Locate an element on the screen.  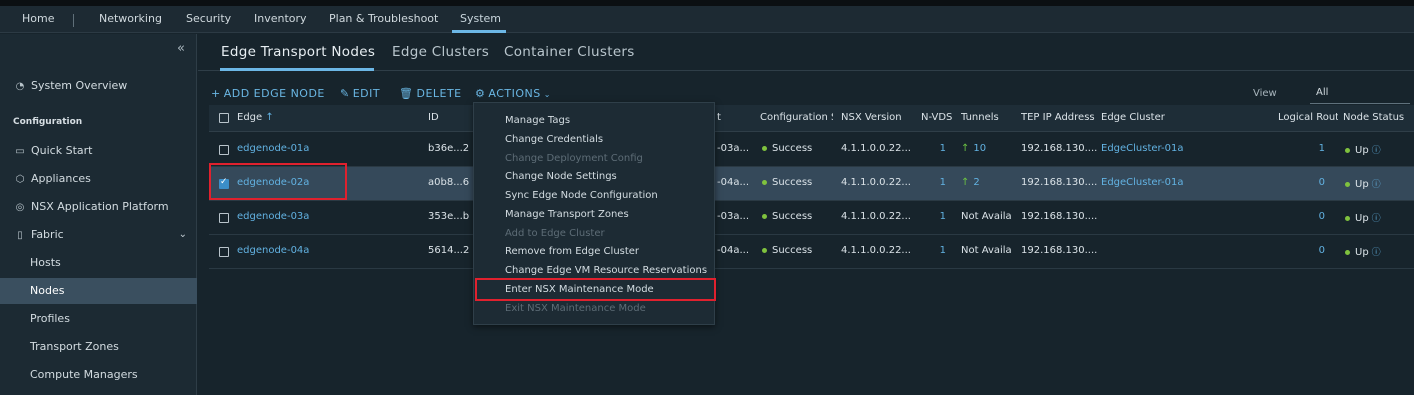
edge-name-link: edgenode-03a is located at coordinates (273, 216).